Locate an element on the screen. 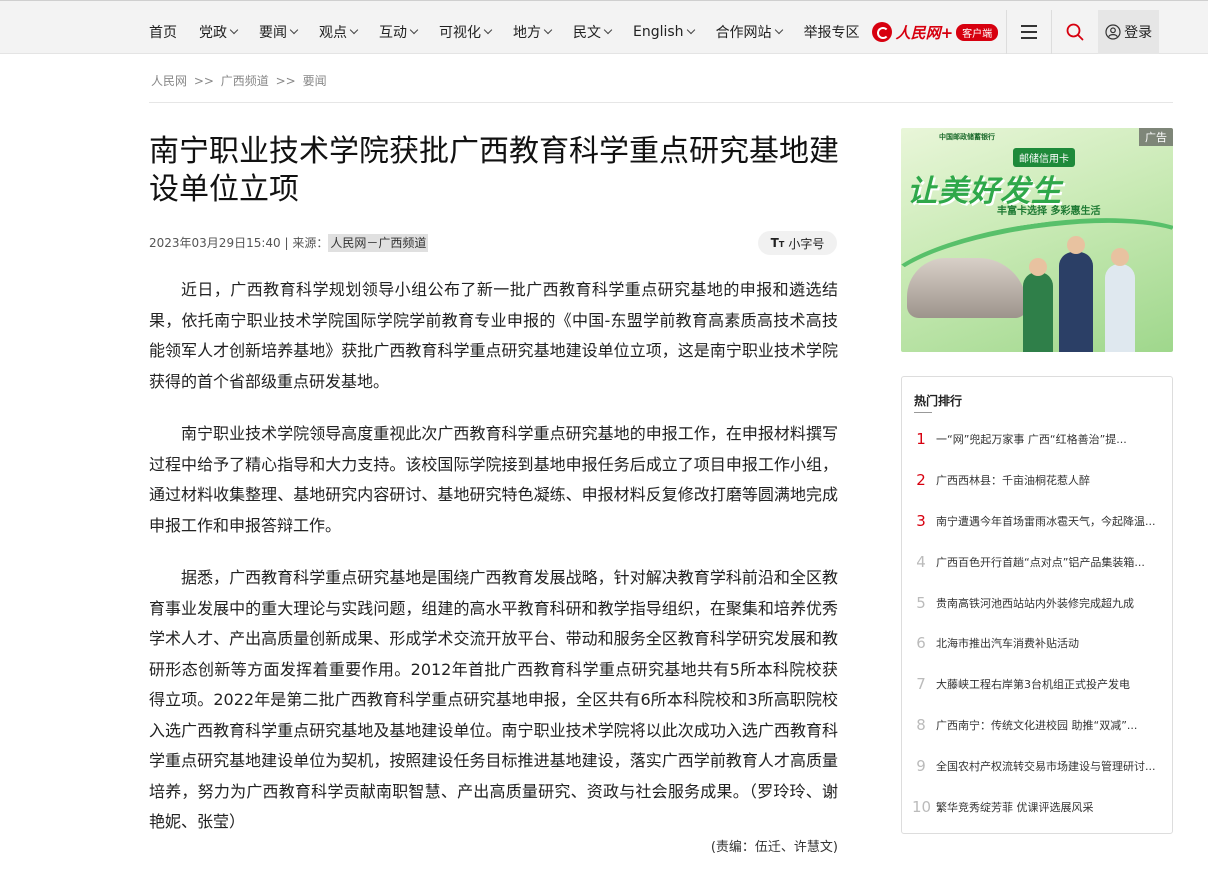 This screenshot has width=1208, height=871. rank-headline: 大藤峡工程右岸第3台机组正式投产发电 is located at coordinates (1048, 684).